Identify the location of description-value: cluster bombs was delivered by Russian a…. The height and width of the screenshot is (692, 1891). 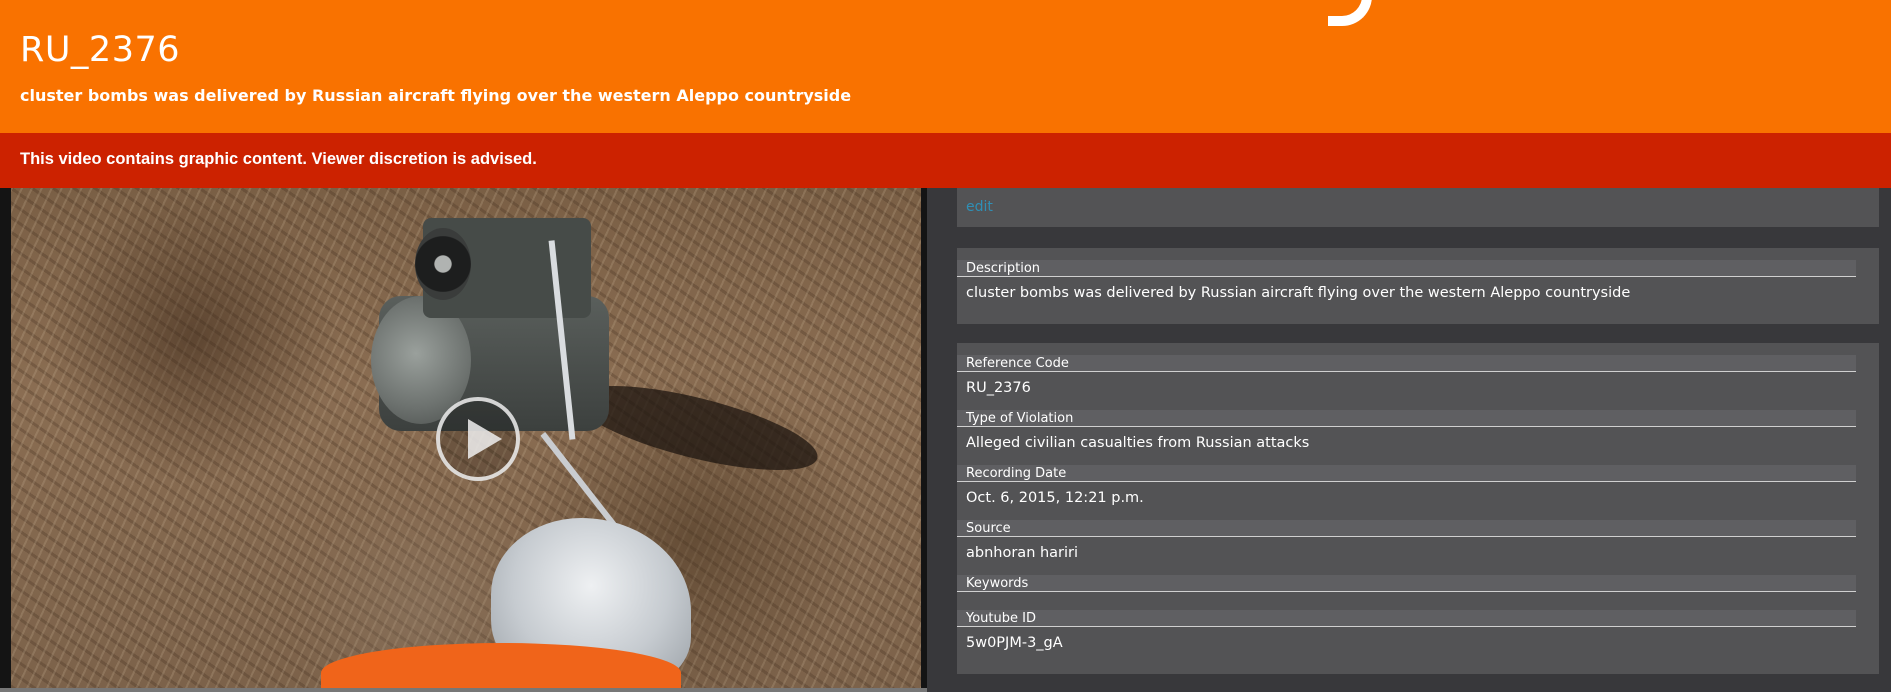
(1298, 293).